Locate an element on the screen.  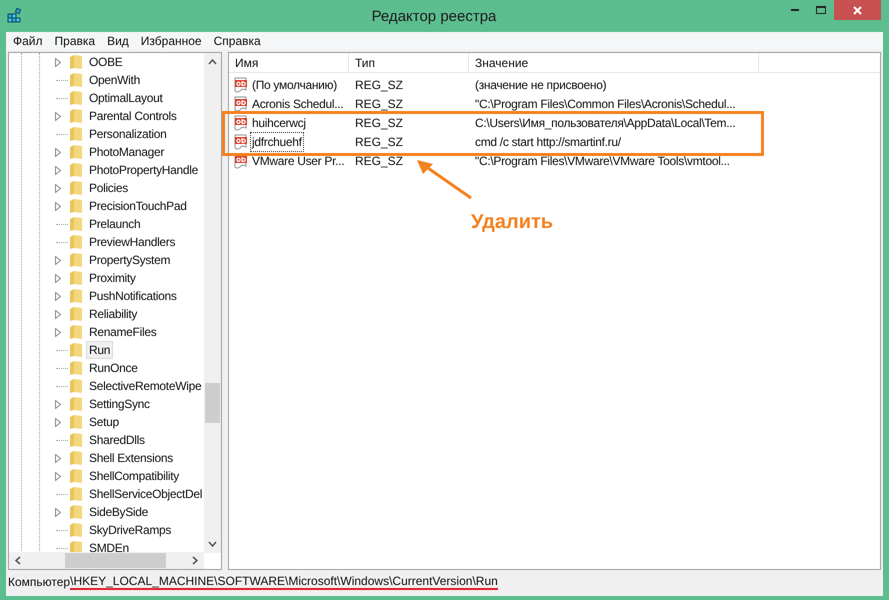
status-root: Компьютер is located at coordinates (39, 582).